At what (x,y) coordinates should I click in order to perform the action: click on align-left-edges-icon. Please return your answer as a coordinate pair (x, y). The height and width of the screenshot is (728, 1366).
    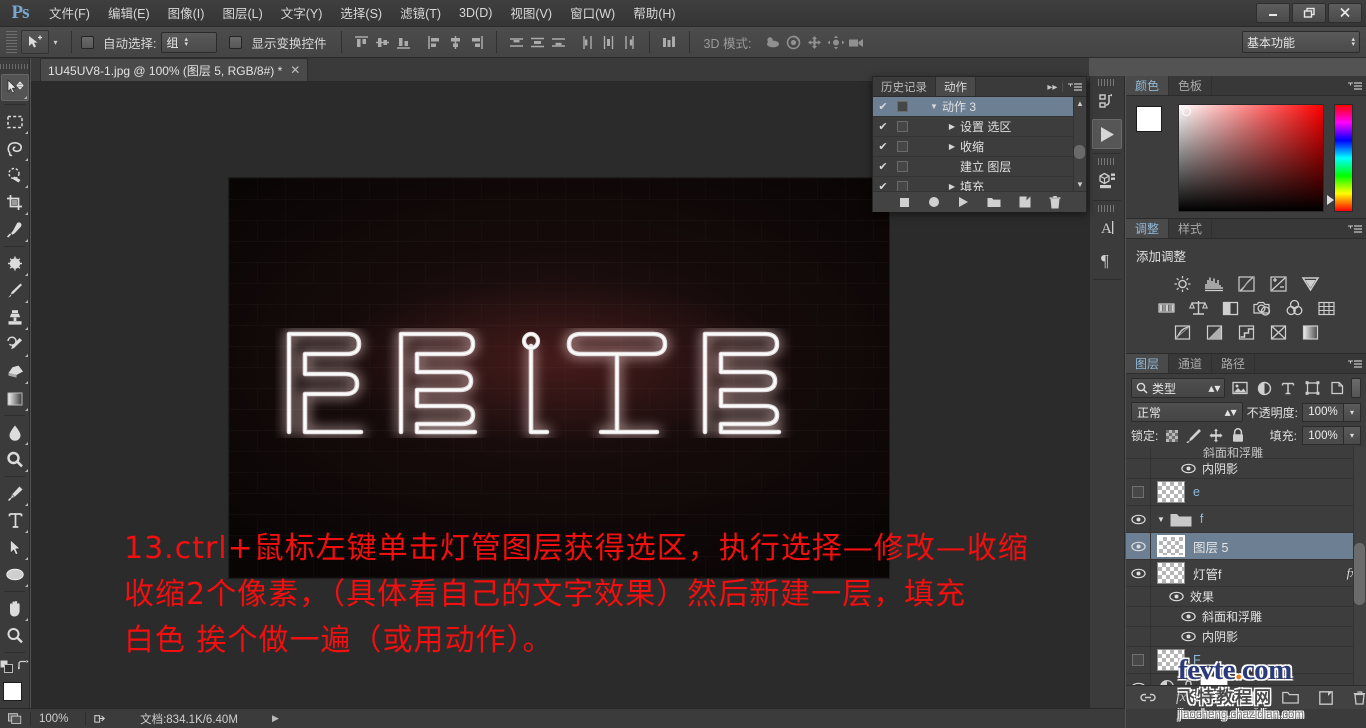
    Looking at the image, I should click on (434, 42).